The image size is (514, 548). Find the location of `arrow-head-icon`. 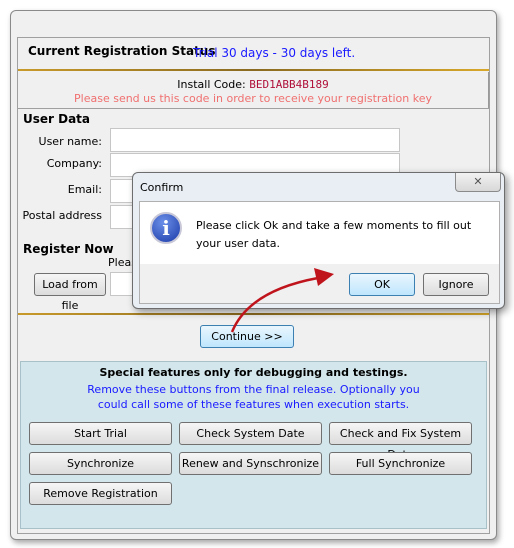

arrow-head-icon is located at coordinates (324, 277).